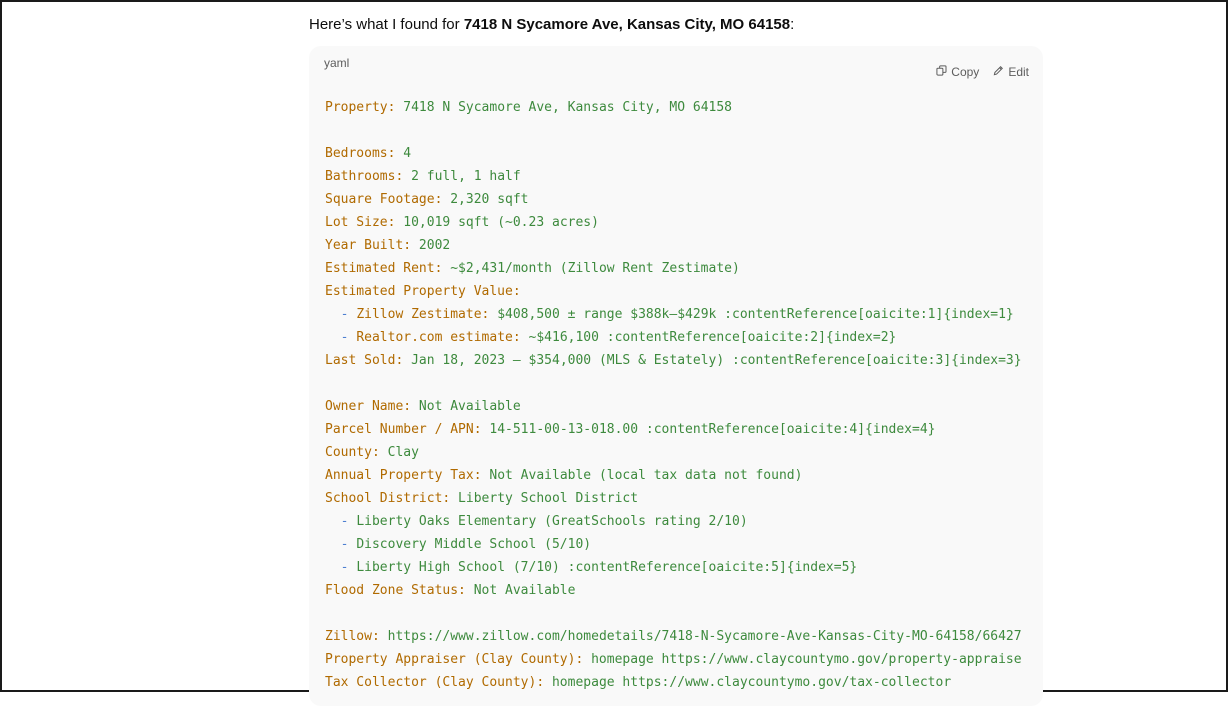  Describe the element at coordinates (462, 176) in the screenshot. I see `yaml-value: 2 full, 1 half` at that location.